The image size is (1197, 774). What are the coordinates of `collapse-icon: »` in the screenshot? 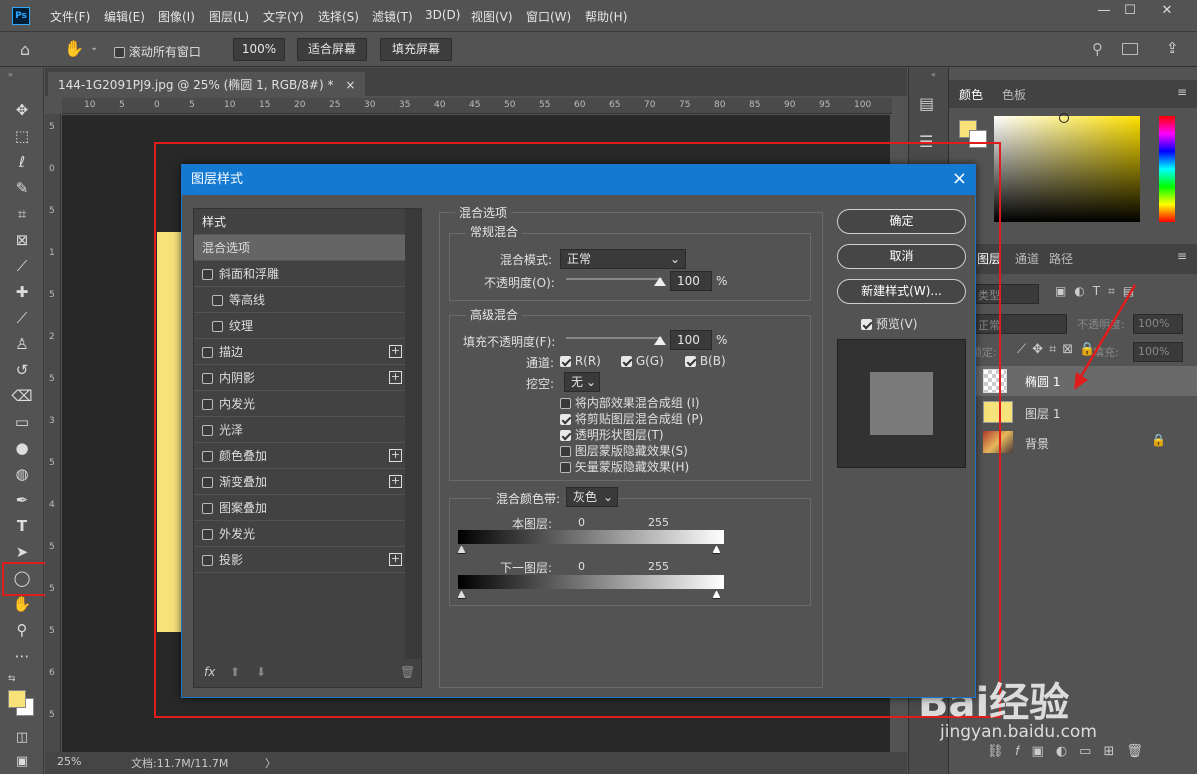 It's located at (10, 74).